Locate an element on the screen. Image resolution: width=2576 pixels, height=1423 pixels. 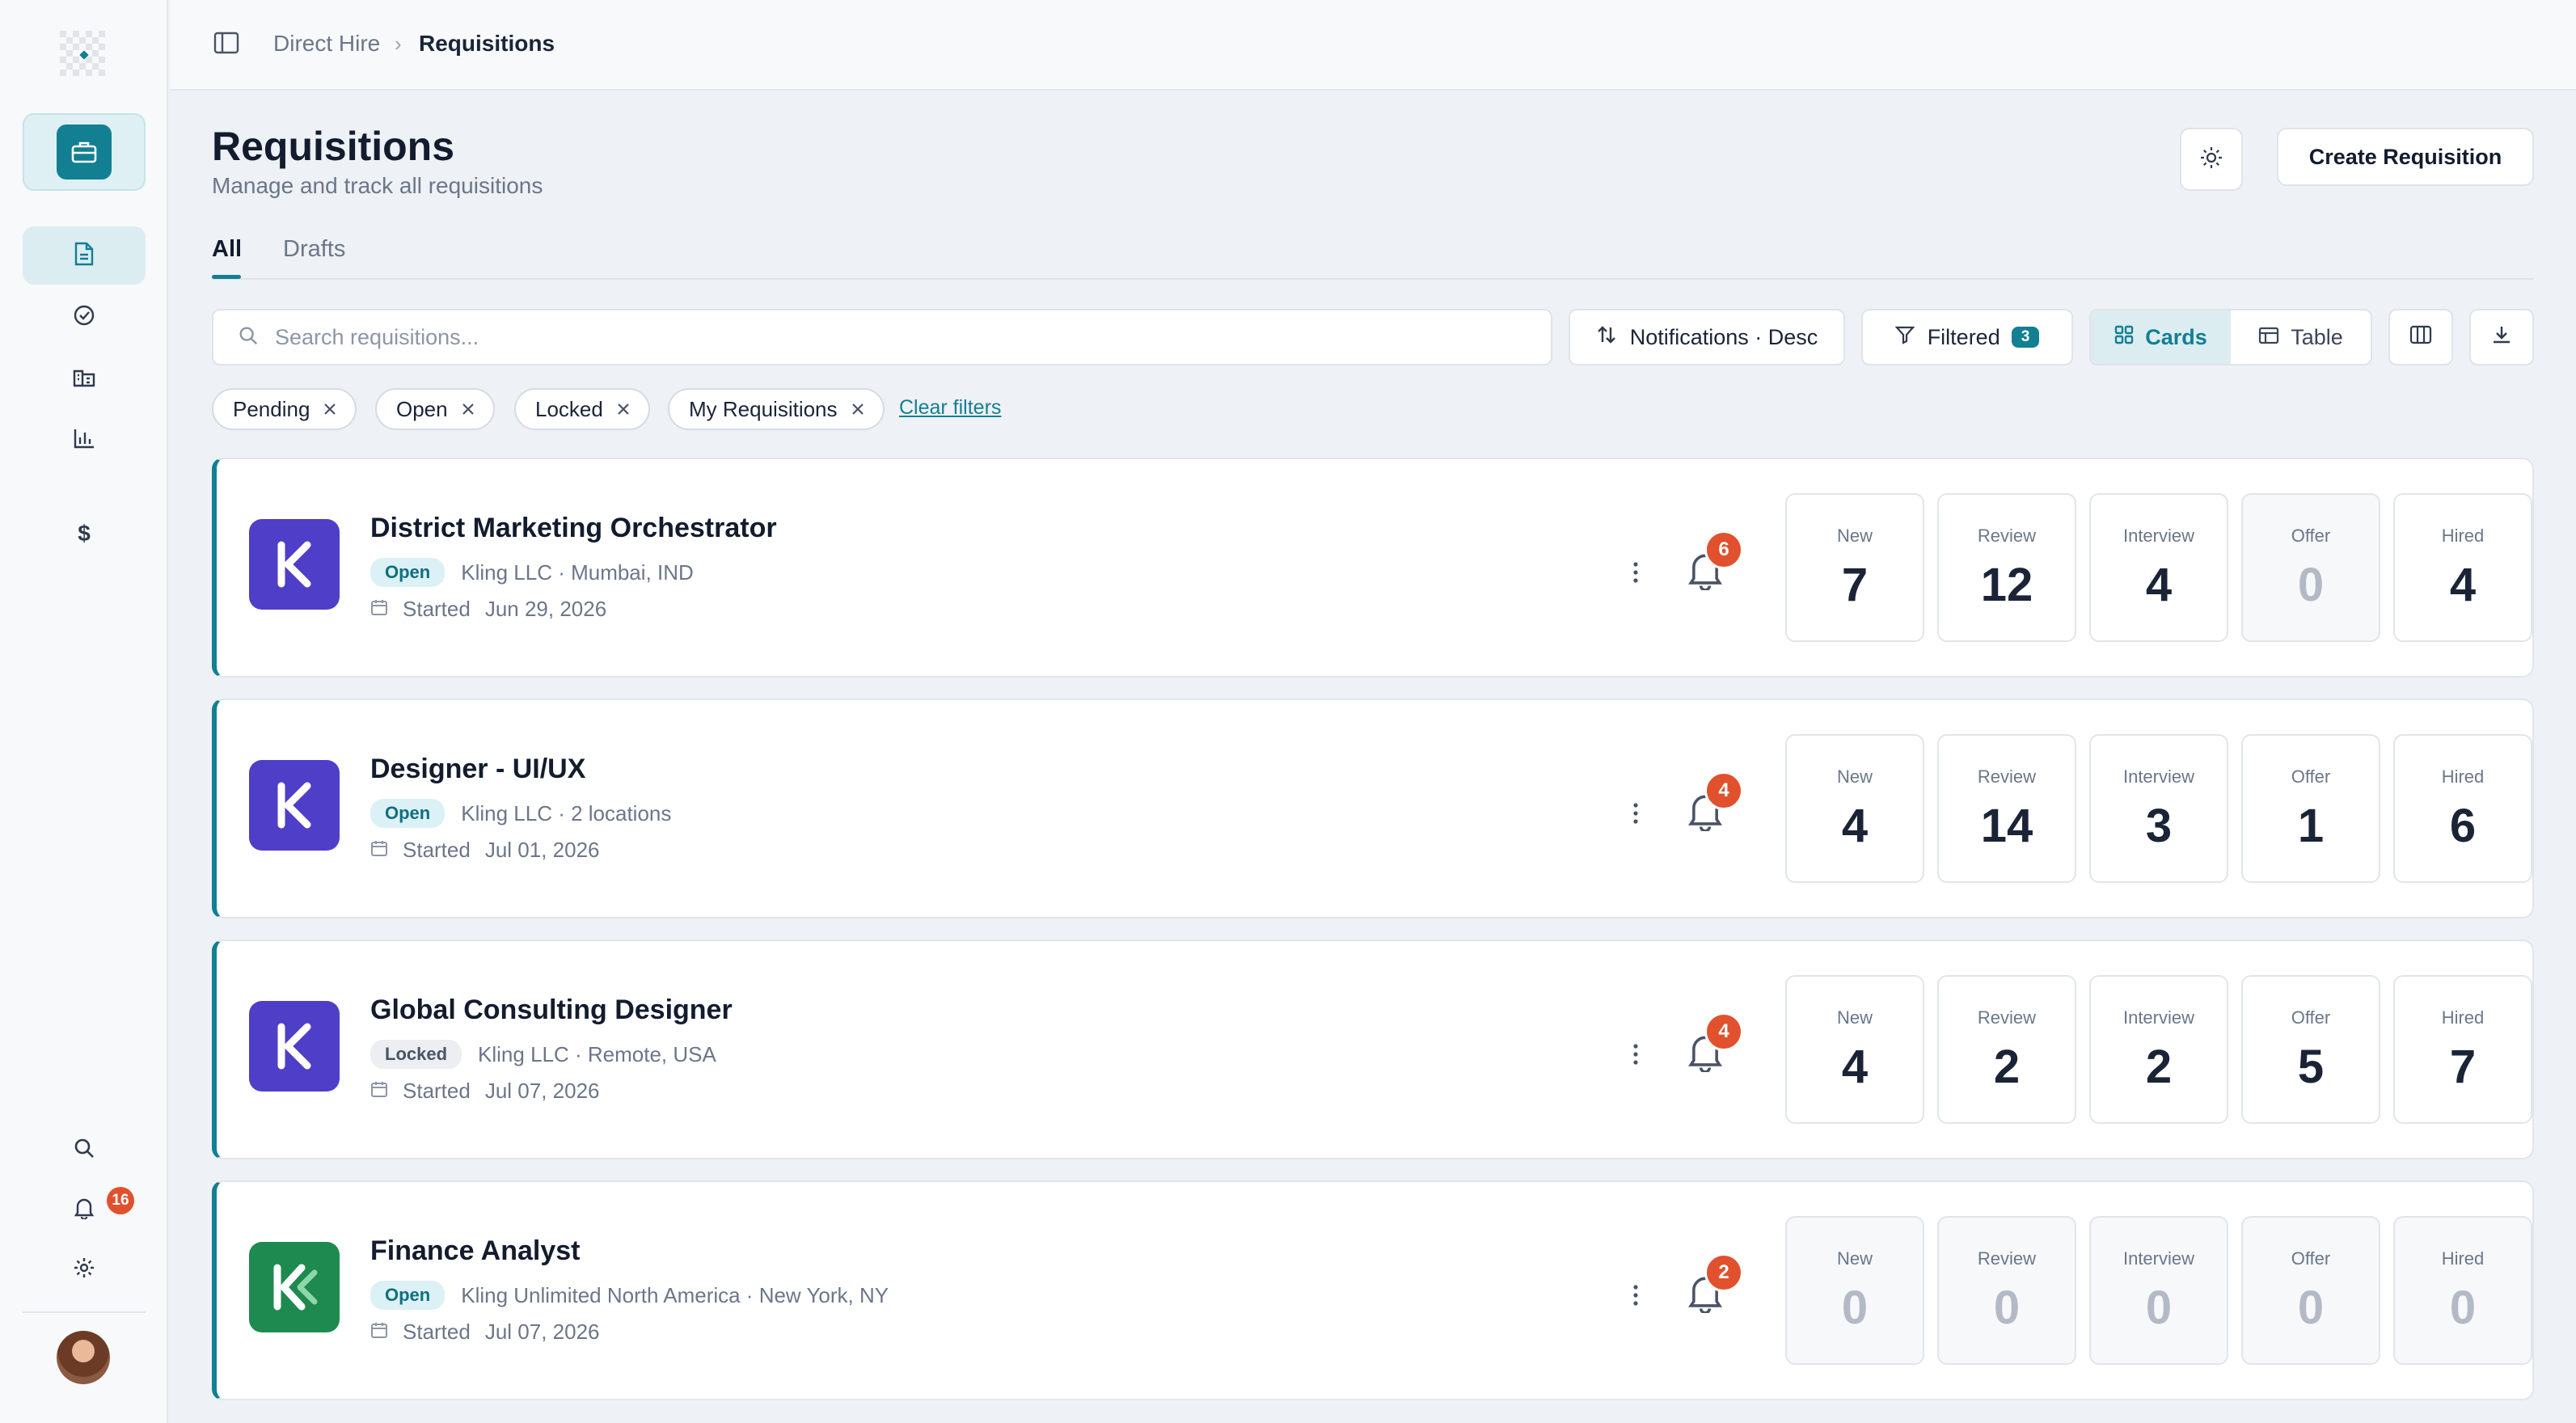
stat-hired: Hired 0 is located at coordinates (2462, 1290).